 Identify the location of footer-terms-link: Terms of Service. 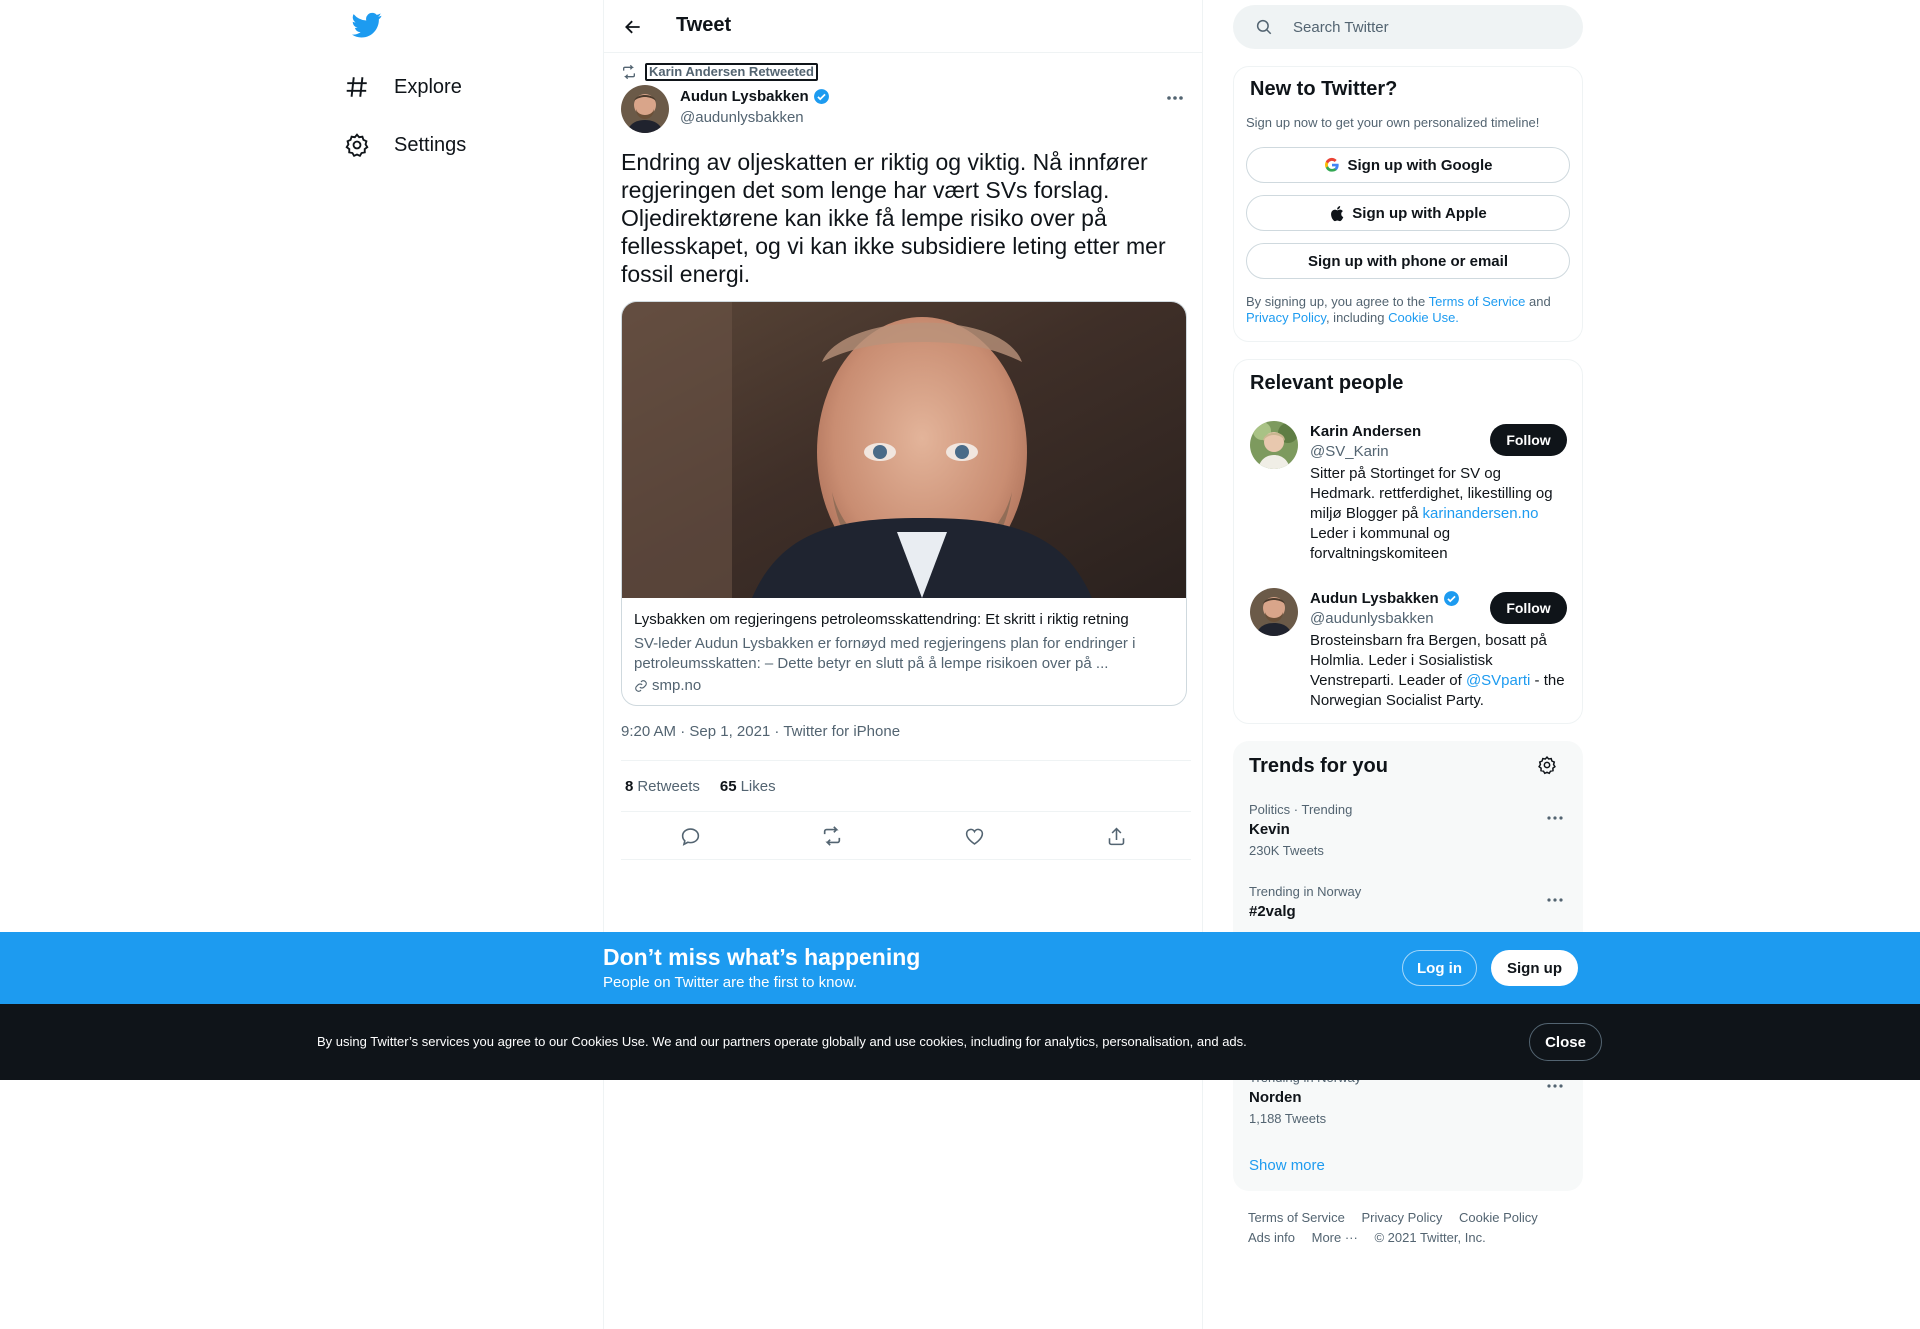
(1296, 1217).